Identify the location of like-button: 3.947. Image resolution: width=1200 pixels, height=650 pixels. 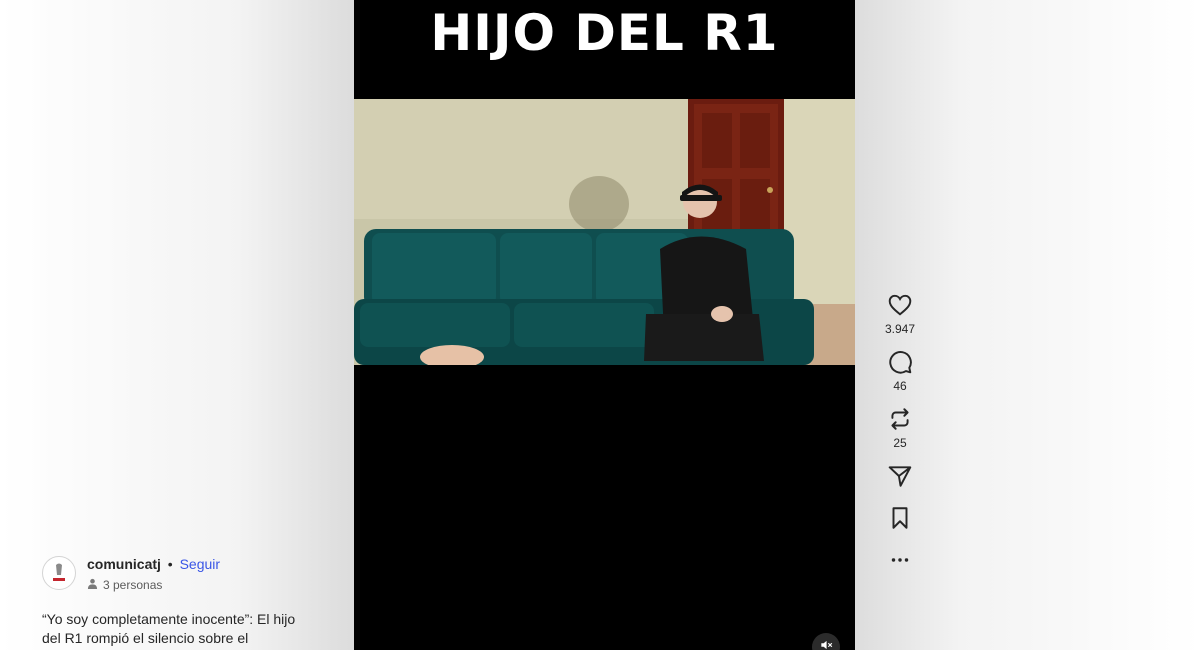
(900, 314).